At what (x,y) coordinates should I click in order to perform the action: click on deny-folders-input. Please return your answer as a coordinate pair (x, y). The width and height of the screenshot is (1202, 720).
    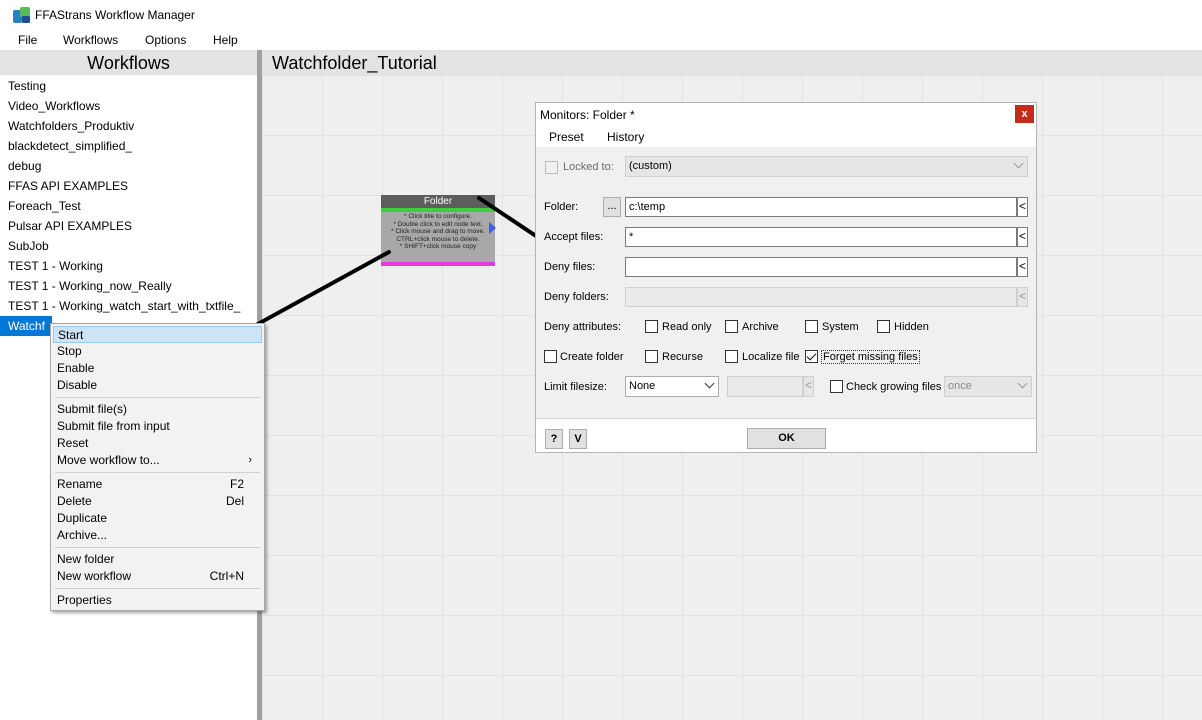
    Looking at the image, I should click on (821, 297).